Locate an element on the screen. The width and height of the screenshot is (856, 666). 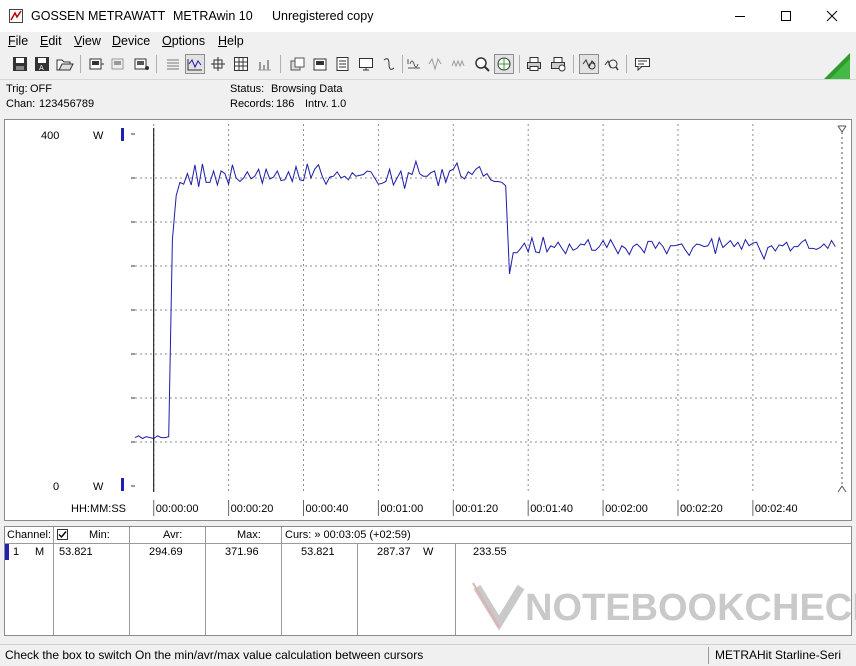
maximize-icon is located at coordinates (786, 16).